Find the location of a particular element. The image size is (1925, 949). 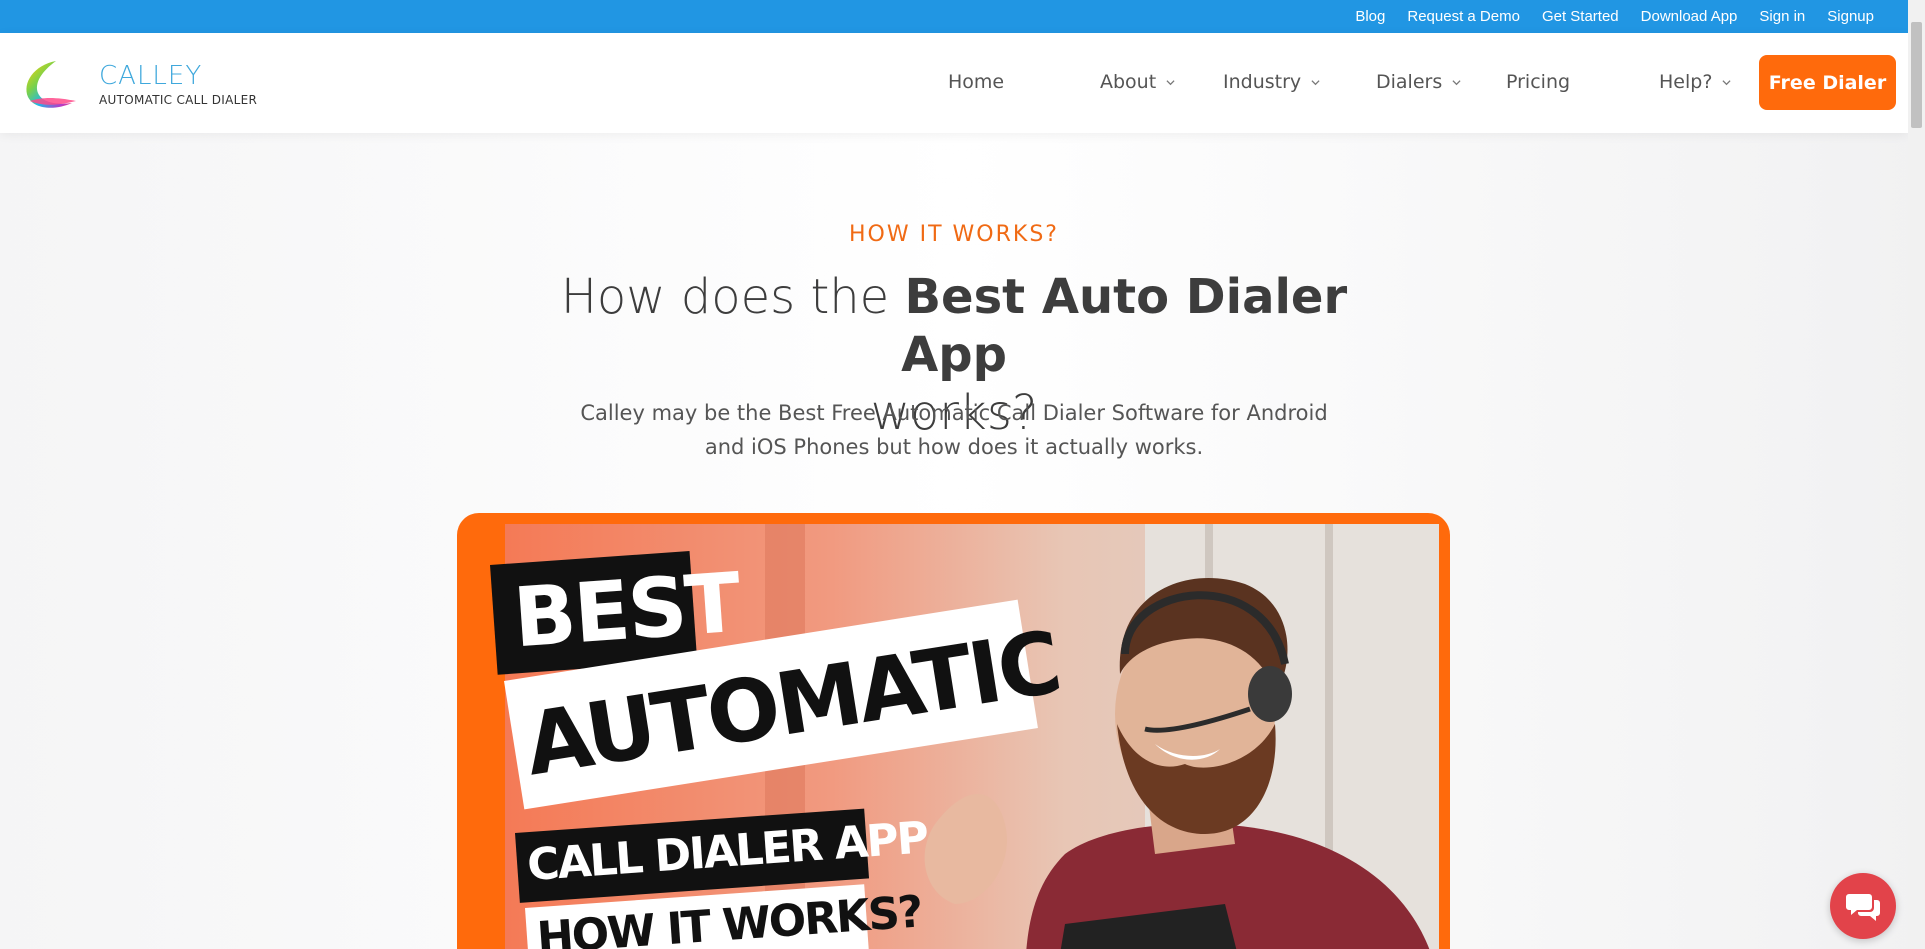

nav-industry: Industry is located at coordinates (1271, 82).